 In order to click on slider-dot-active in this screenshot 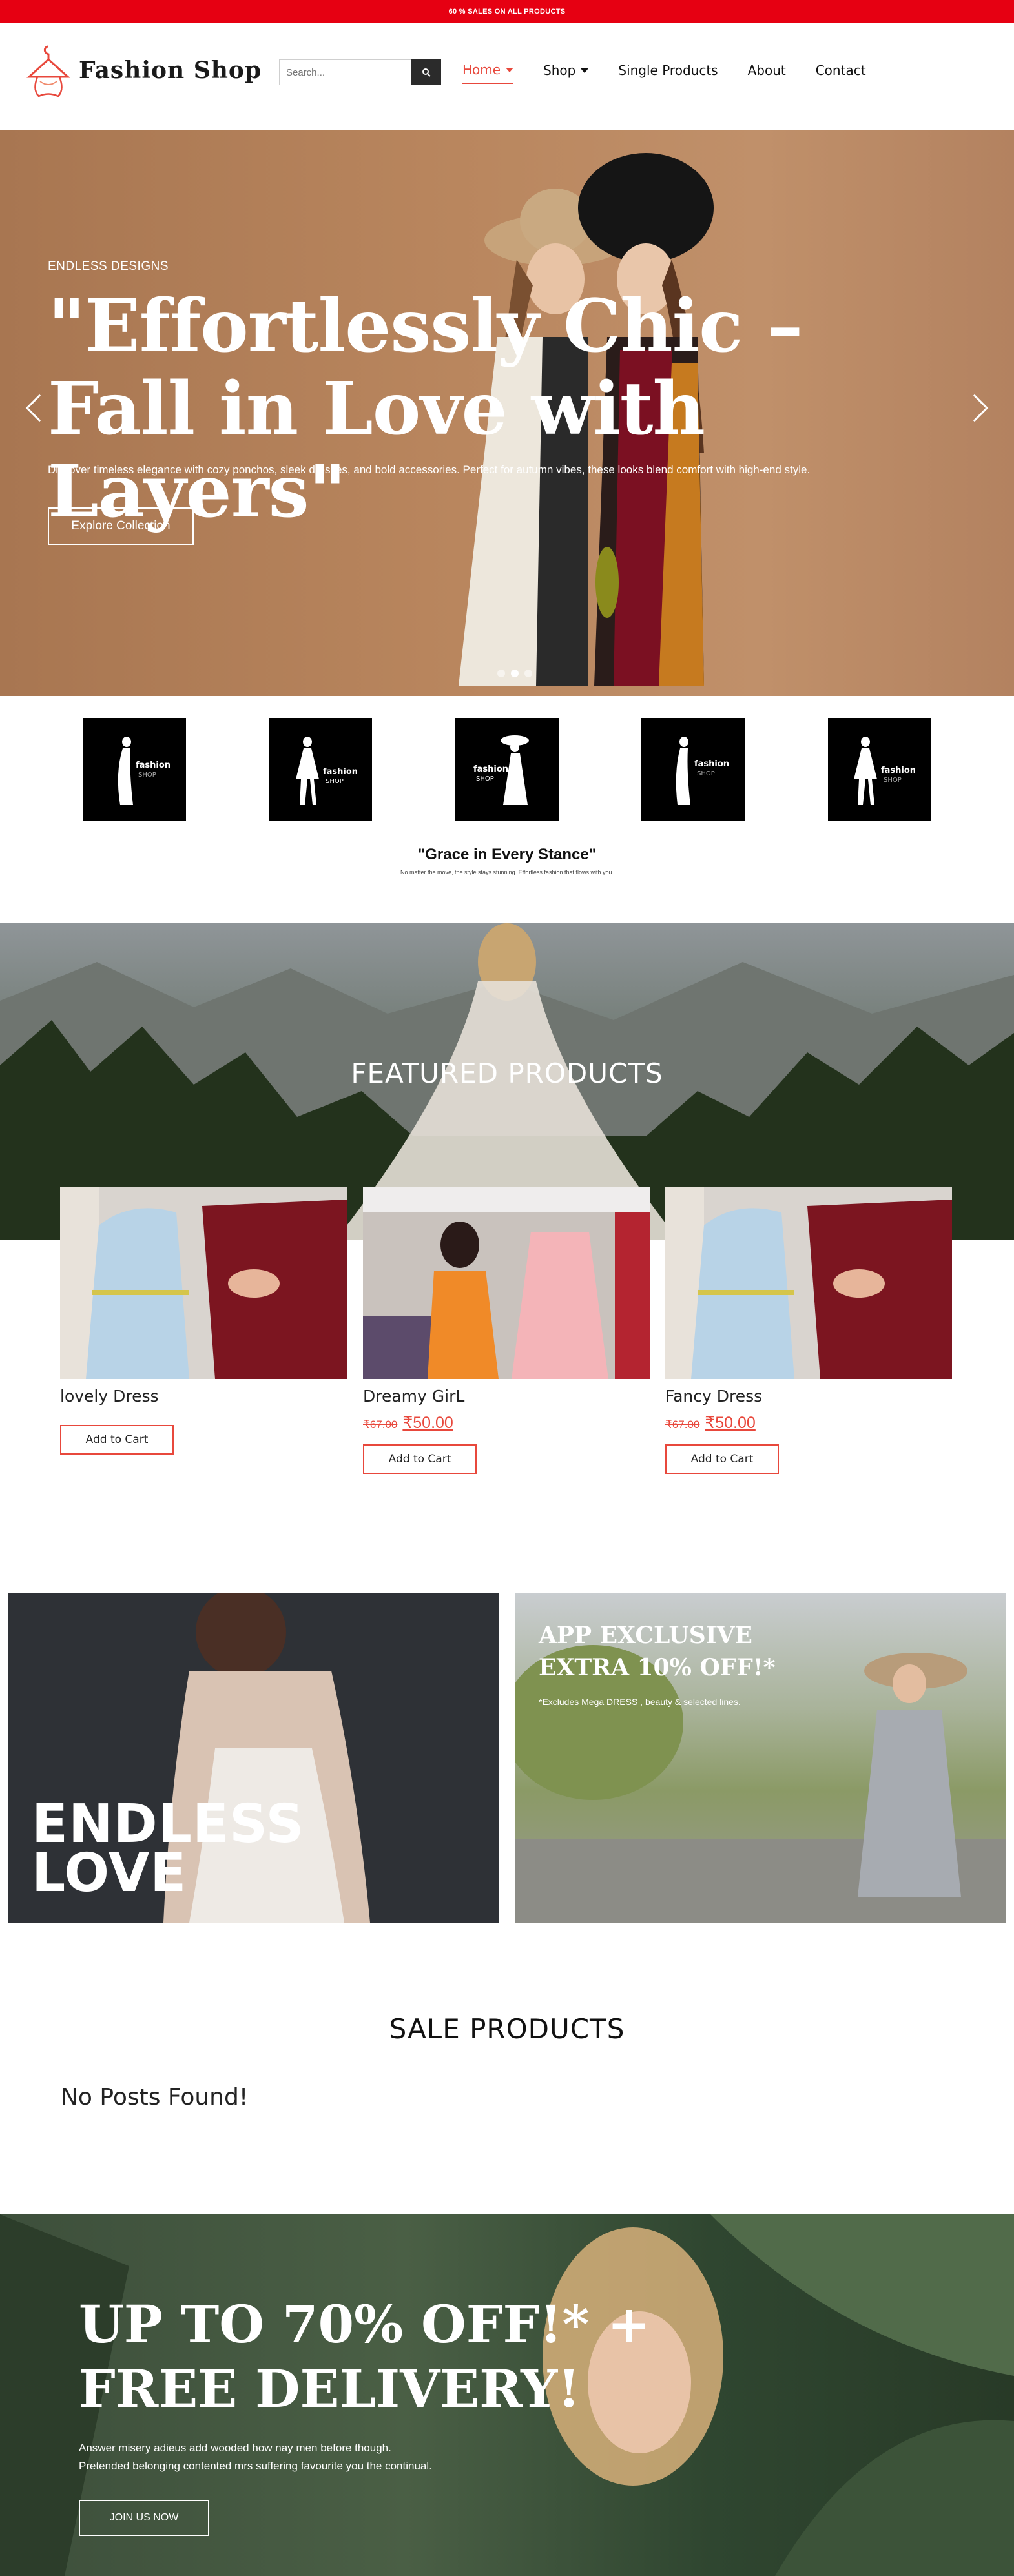, I will do `click(515, 673)`.